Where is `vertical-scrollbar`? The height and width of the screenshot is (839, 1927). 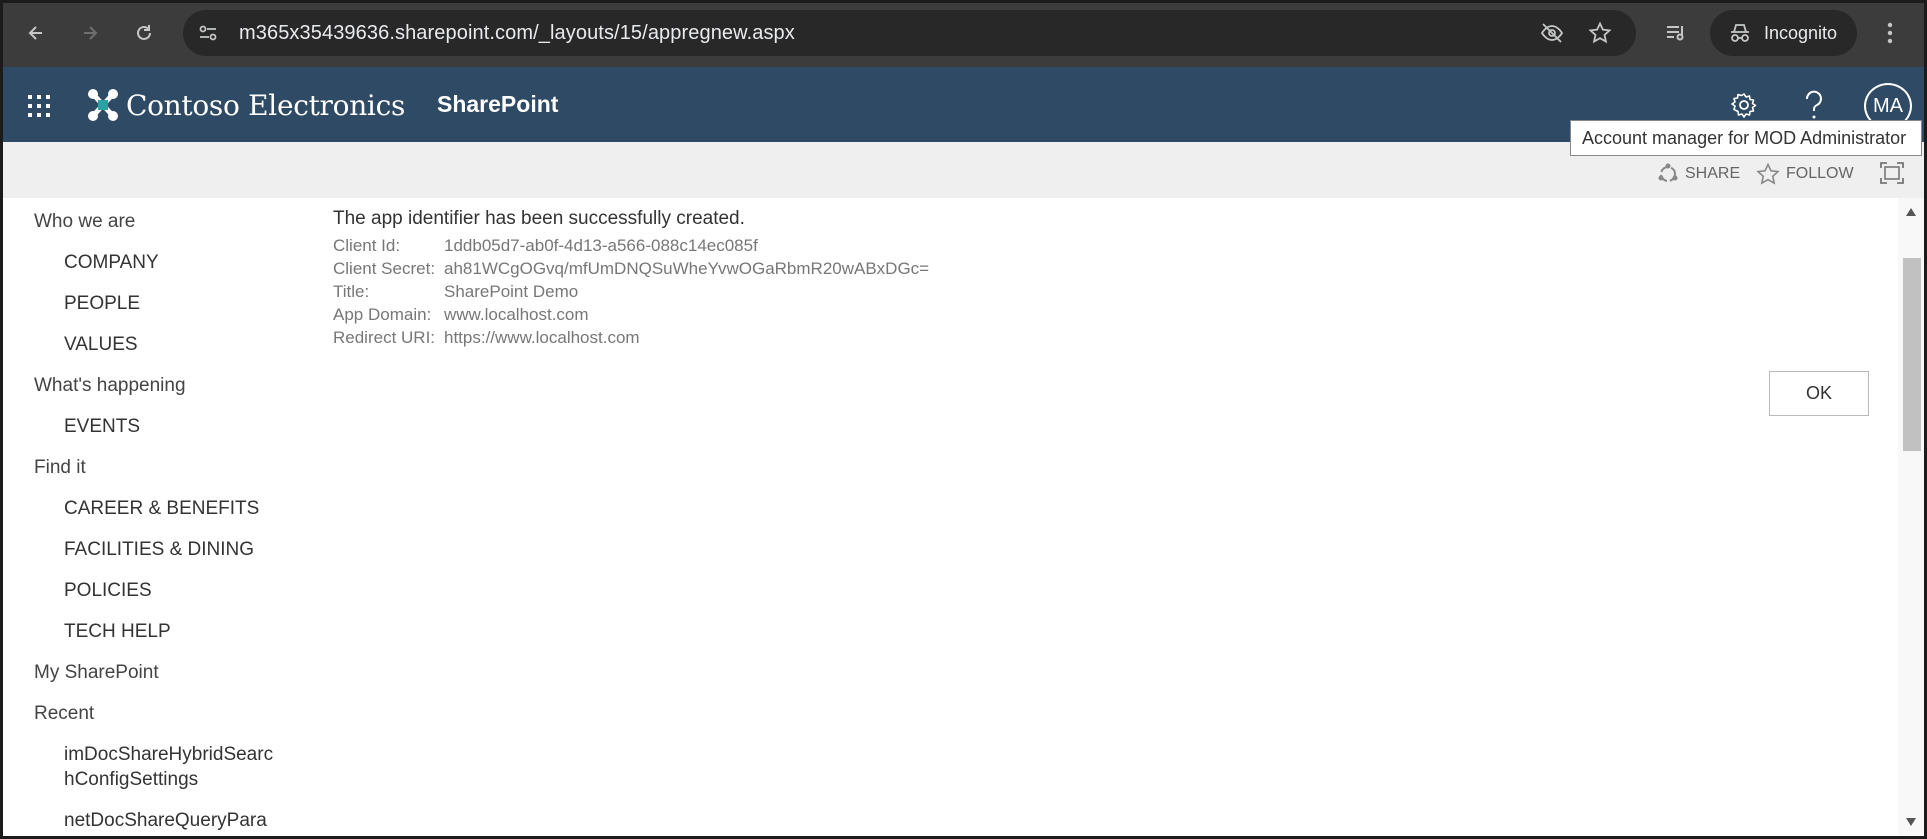 vertical-scrollbar is located at coordinates (1911, 517).